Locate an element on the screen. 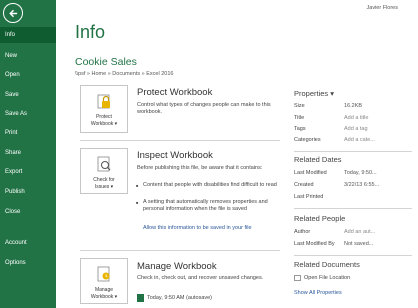 The width and height of the screenshot is (418, 308). document-title: Cookie Sales is located at coordinates (106, 62).